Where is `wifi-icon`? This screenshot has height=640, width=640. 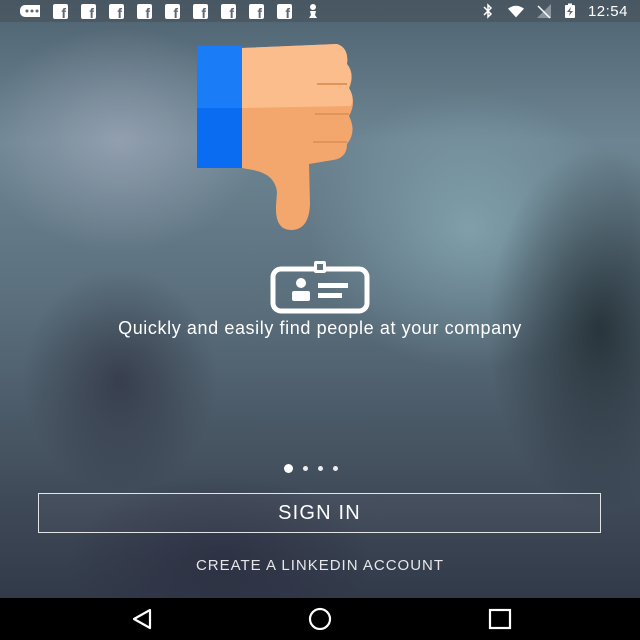
wifi-icon is located at coordinates (515, 11).